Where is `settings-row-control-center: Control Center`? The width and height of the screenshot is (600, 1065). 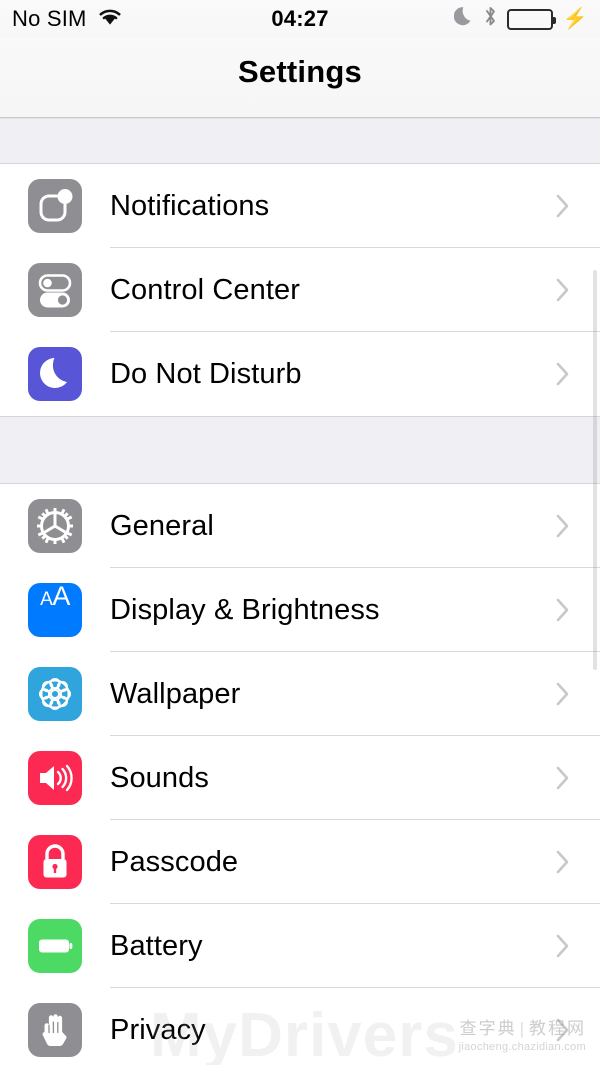
settings-row-control-center: Control Center is located at coordinates (300, 290).